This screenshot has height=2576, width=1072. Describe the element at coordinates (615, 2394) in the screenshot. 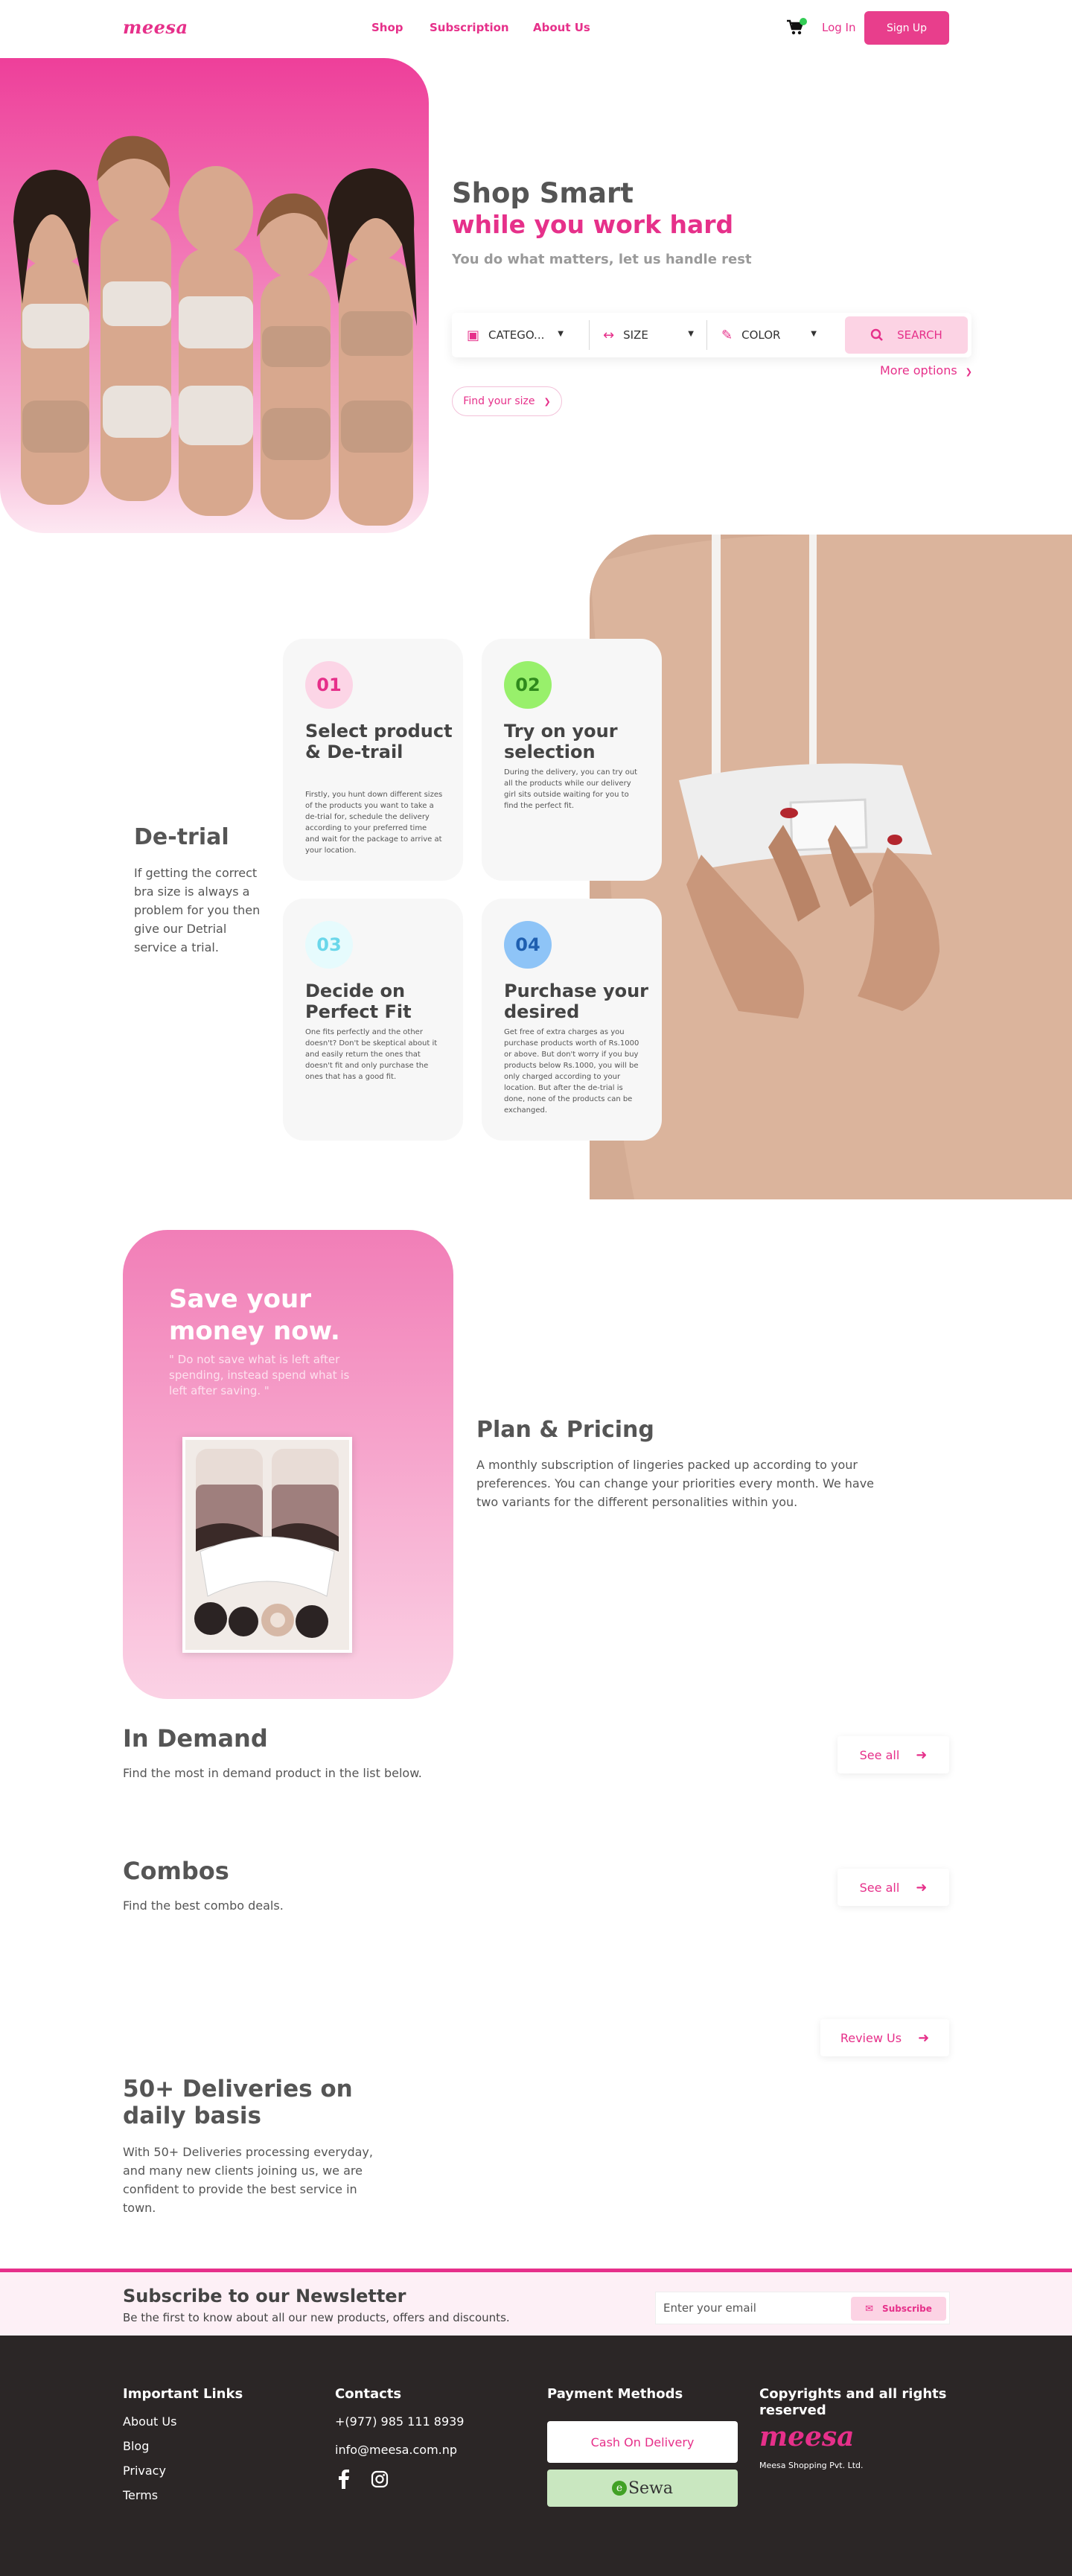

I see `payment-methods-title: Payment Methods` at that location.